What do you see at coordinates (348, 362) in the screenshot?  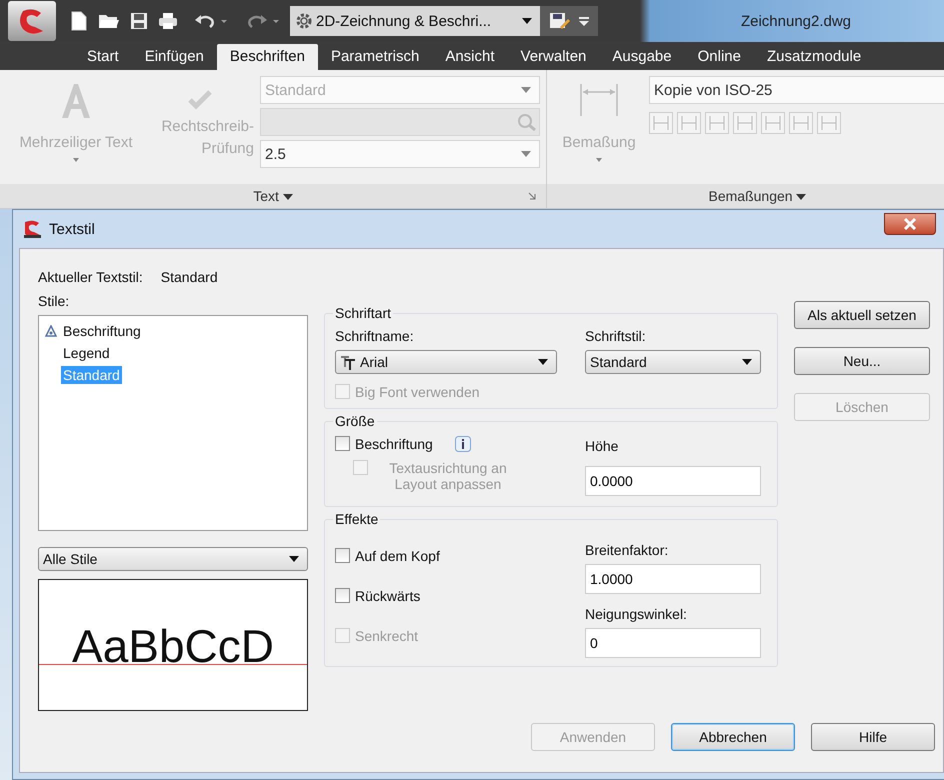 I see `truetype-icon` at bounding box center [348, 362].